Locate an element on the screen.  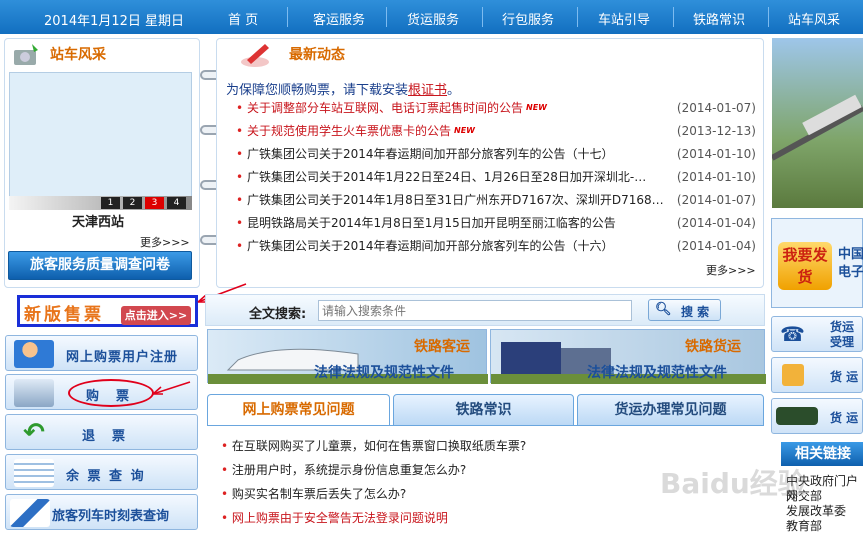
freight-label-3: 货 运 is located at coordinates (844, 418).